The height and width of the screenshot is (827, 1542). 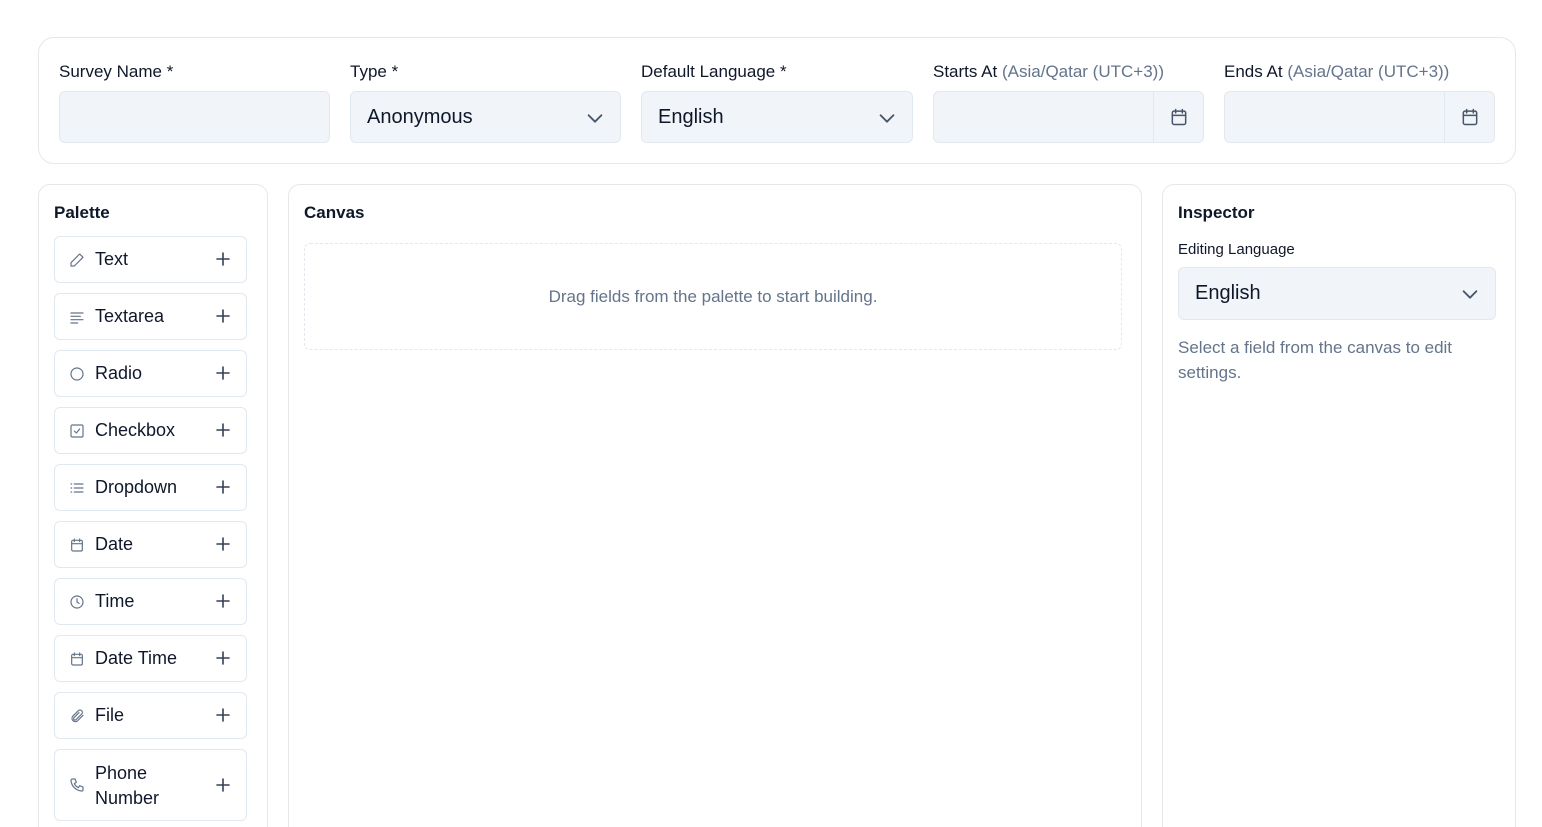 What do you see at coordinates (1337, 293) in the screenshot?
I see `editing-language-select: English` at bounding box center [1337, 293].